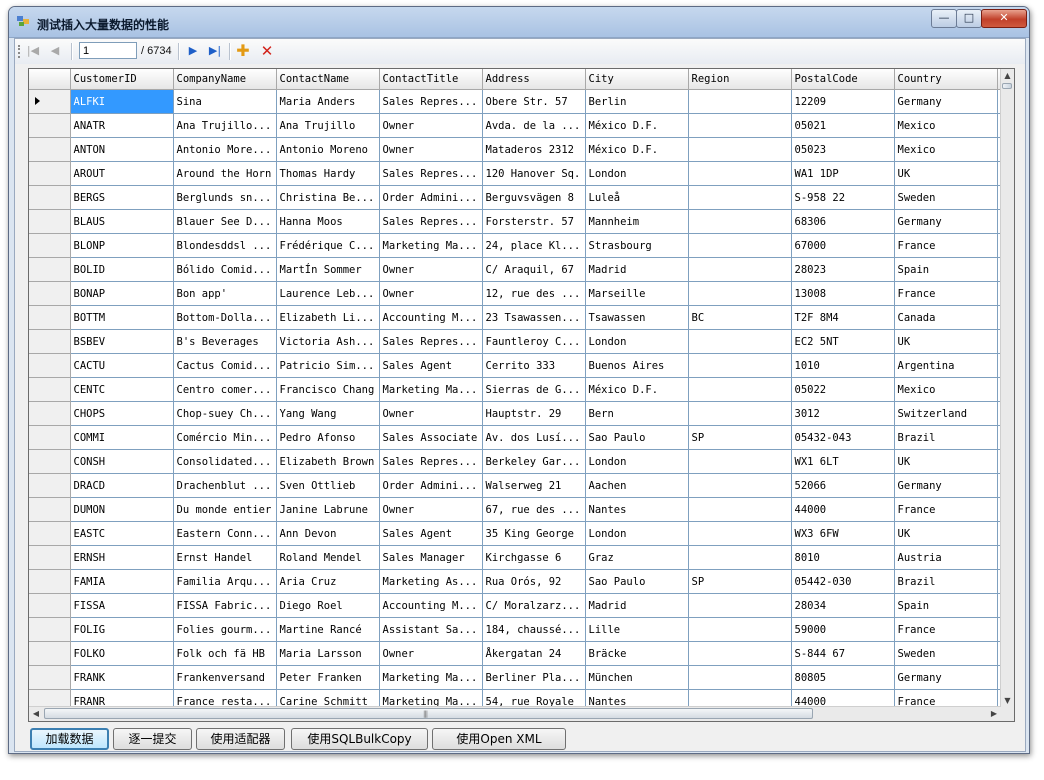 The width and height of the screenshot is (1044, 780). Describe the element at coordinates (1007, 86) in the screenshot. I see `vertical-scroll-thumb` at that location.